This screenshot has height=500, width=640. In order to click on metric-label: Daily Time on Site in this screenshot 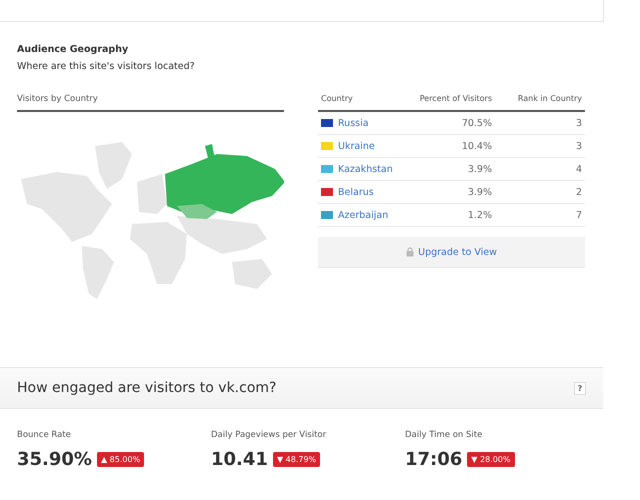, I will do `click(444, 435)`.